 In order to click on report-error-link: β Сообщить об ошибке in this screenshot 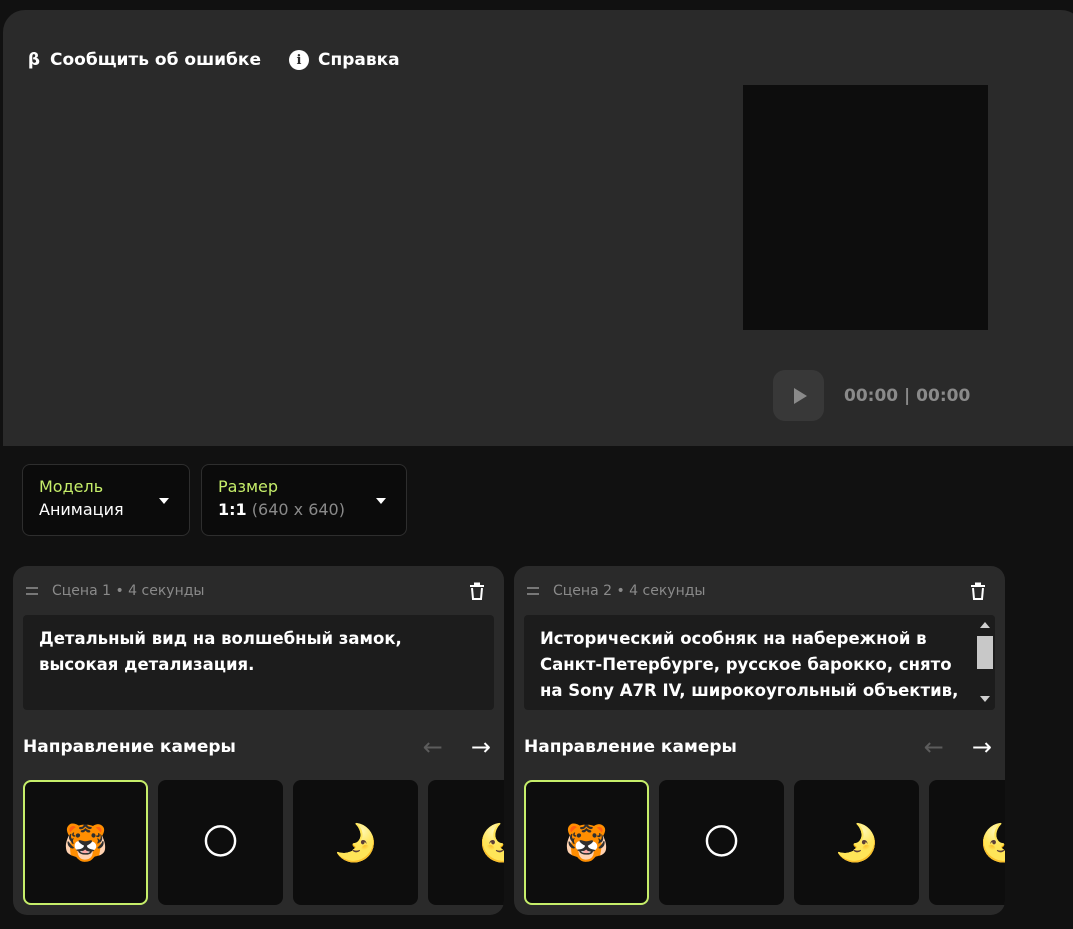, I will do `click(144, 60)`.